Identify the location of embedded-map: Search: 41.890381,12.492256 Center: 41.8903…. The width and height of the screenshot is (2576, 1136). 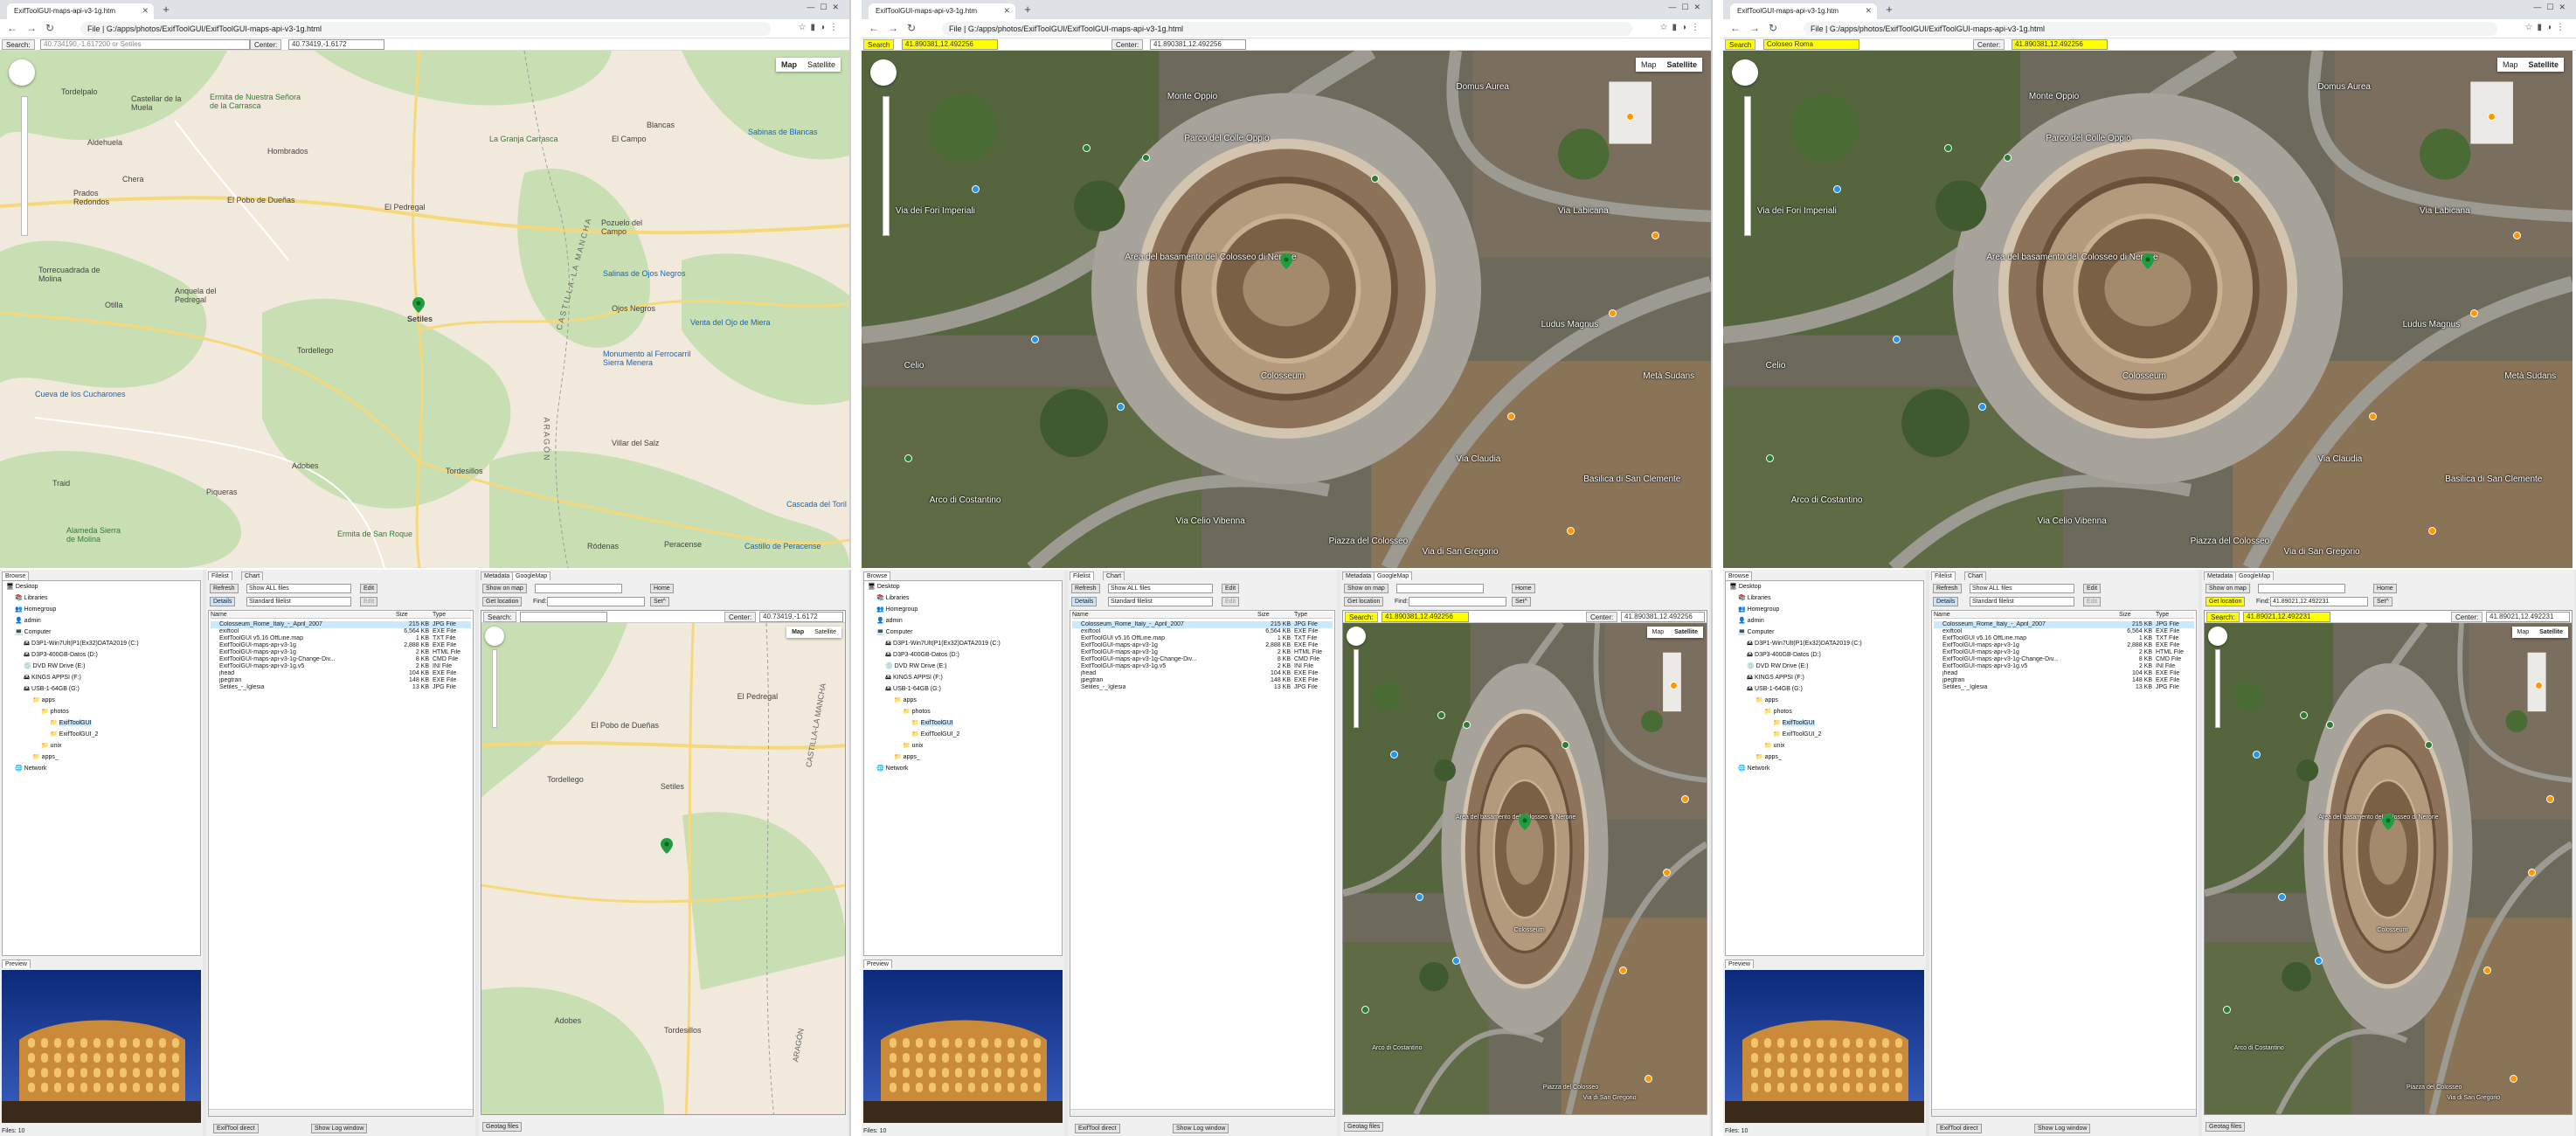
(1524, 862).